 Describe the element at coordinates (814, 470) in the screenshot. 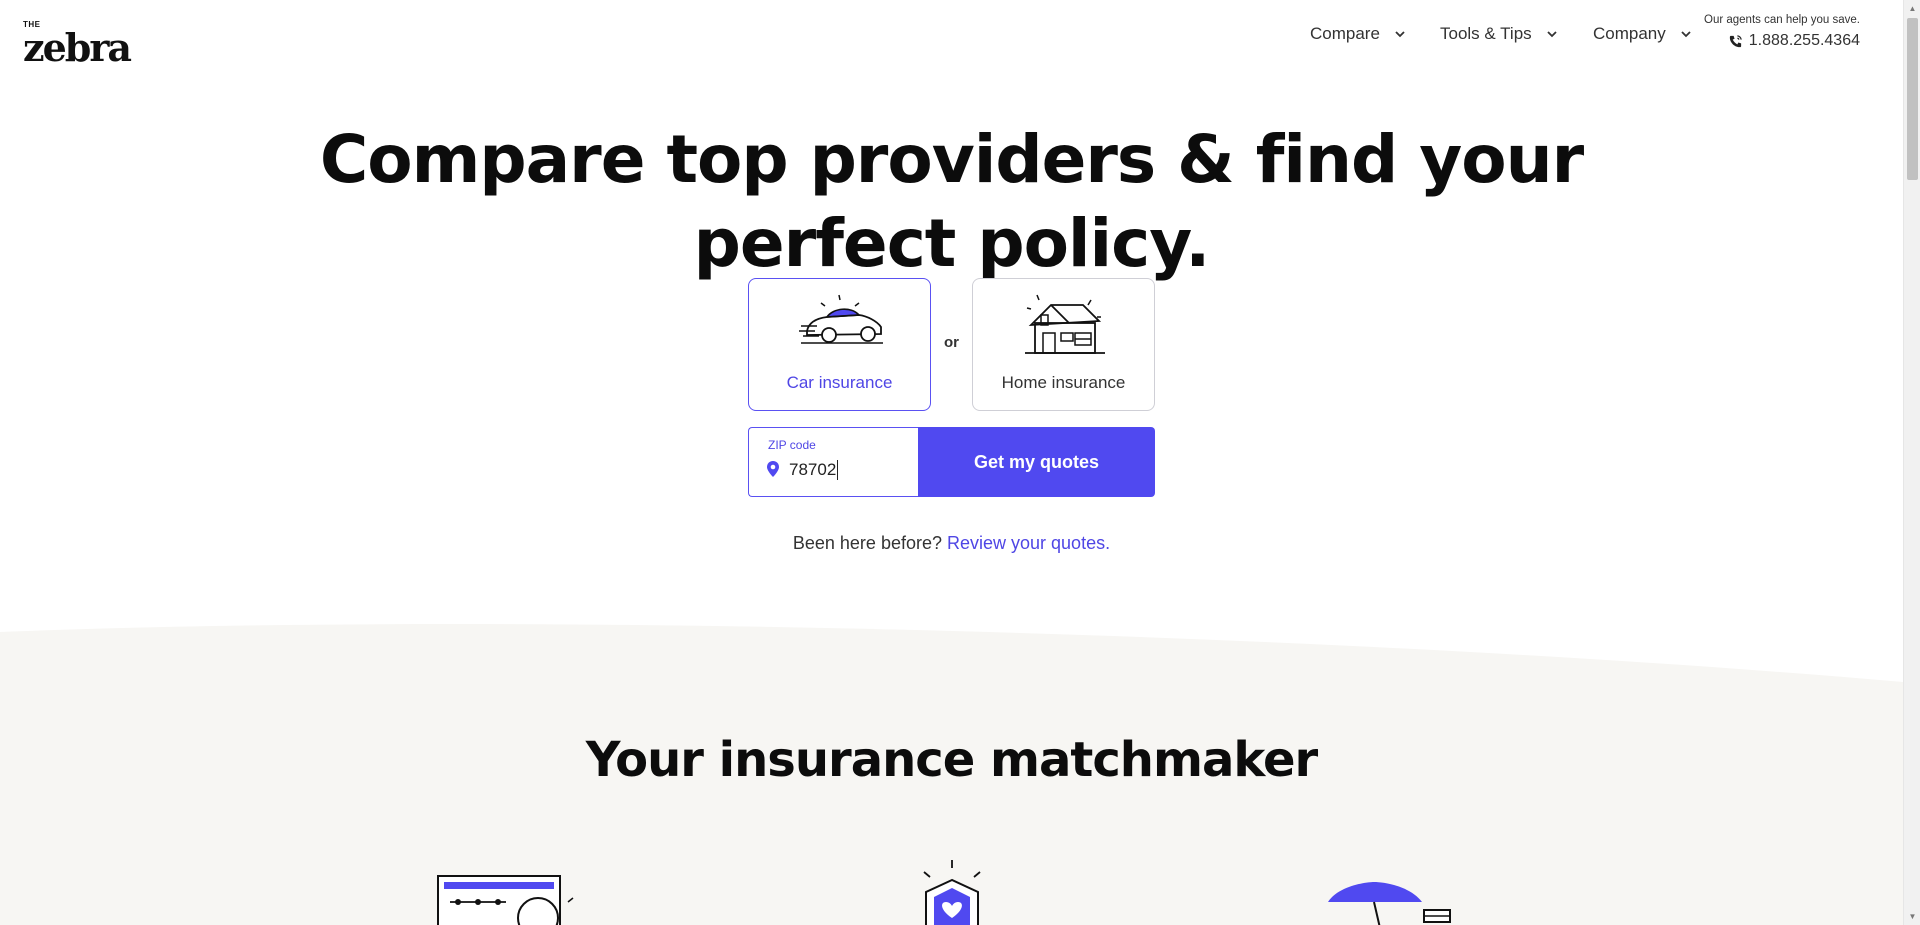

I see `zip-code-input: 78702` at that location.